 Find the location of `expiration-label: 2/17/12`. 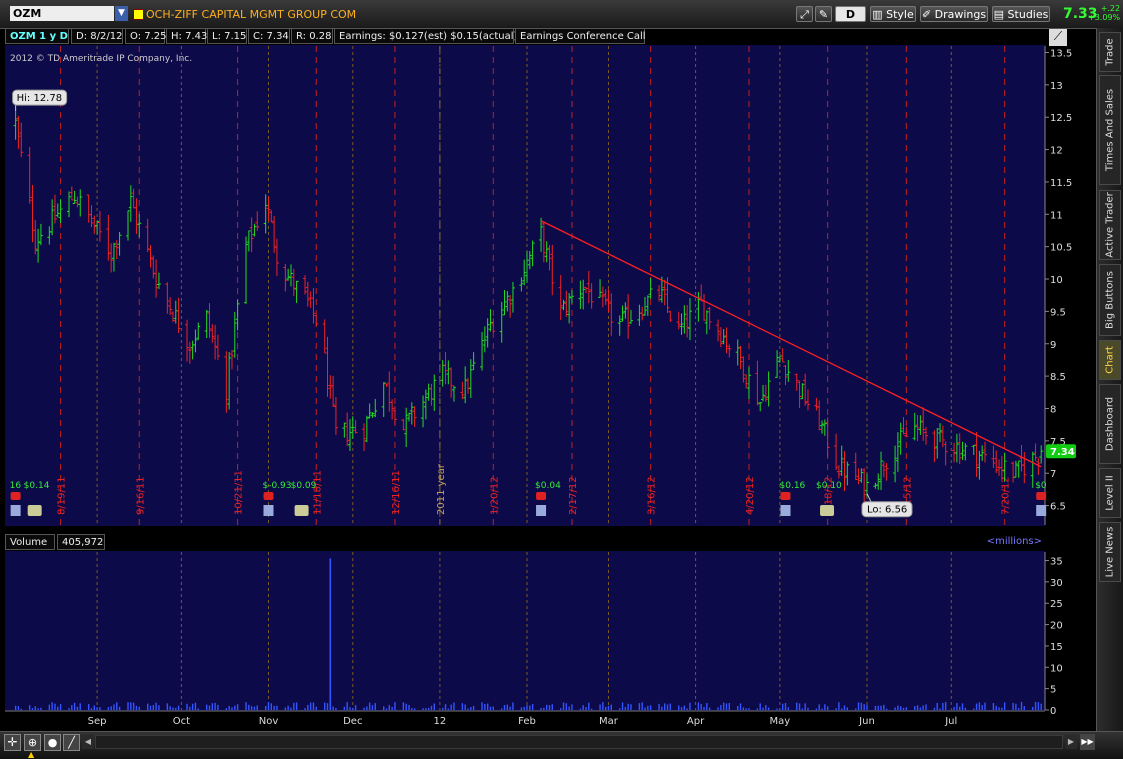

expiration-label: 2/17/12 is located at coordinates (573, 495).